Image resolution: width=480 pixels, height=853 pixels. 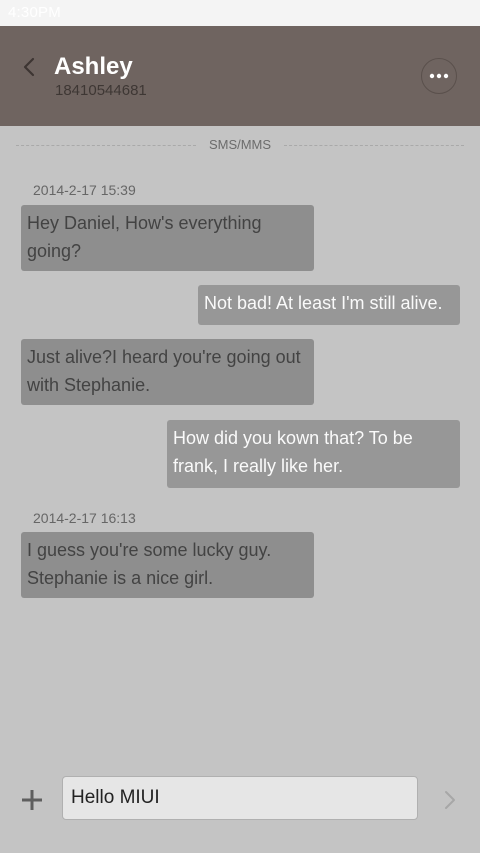 I want to click on back-button, so click(x=29, y=67).